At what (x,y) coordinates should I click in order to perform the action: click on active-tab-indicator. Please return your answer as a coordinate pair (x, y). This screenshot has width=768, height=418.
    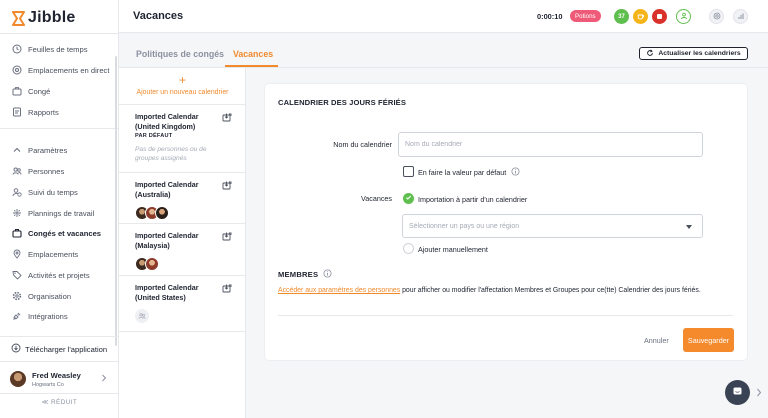
    Looking at the image, I should click on (251, 66).